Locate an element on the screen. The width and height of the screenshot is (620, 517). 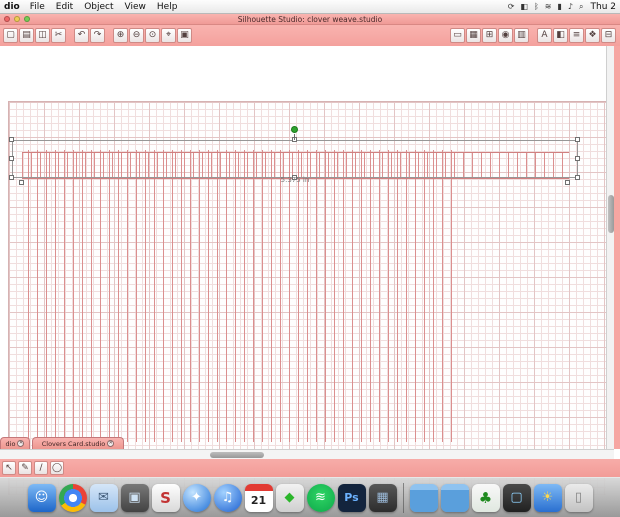
zoom-in-icon: ⊕ is located at coordinates (120, 35).